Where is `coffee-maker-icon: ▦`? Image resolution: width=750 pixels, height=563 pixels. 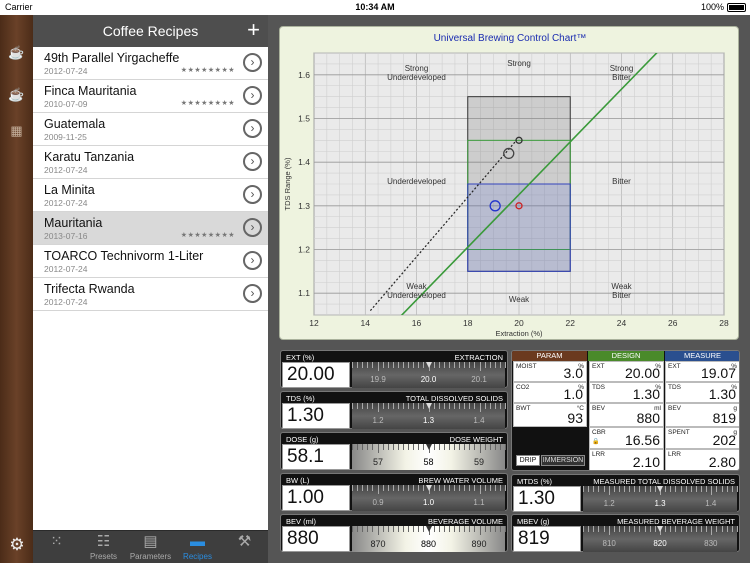 coffee-maker-icon: ▦ is located at coordinates (16, 131).